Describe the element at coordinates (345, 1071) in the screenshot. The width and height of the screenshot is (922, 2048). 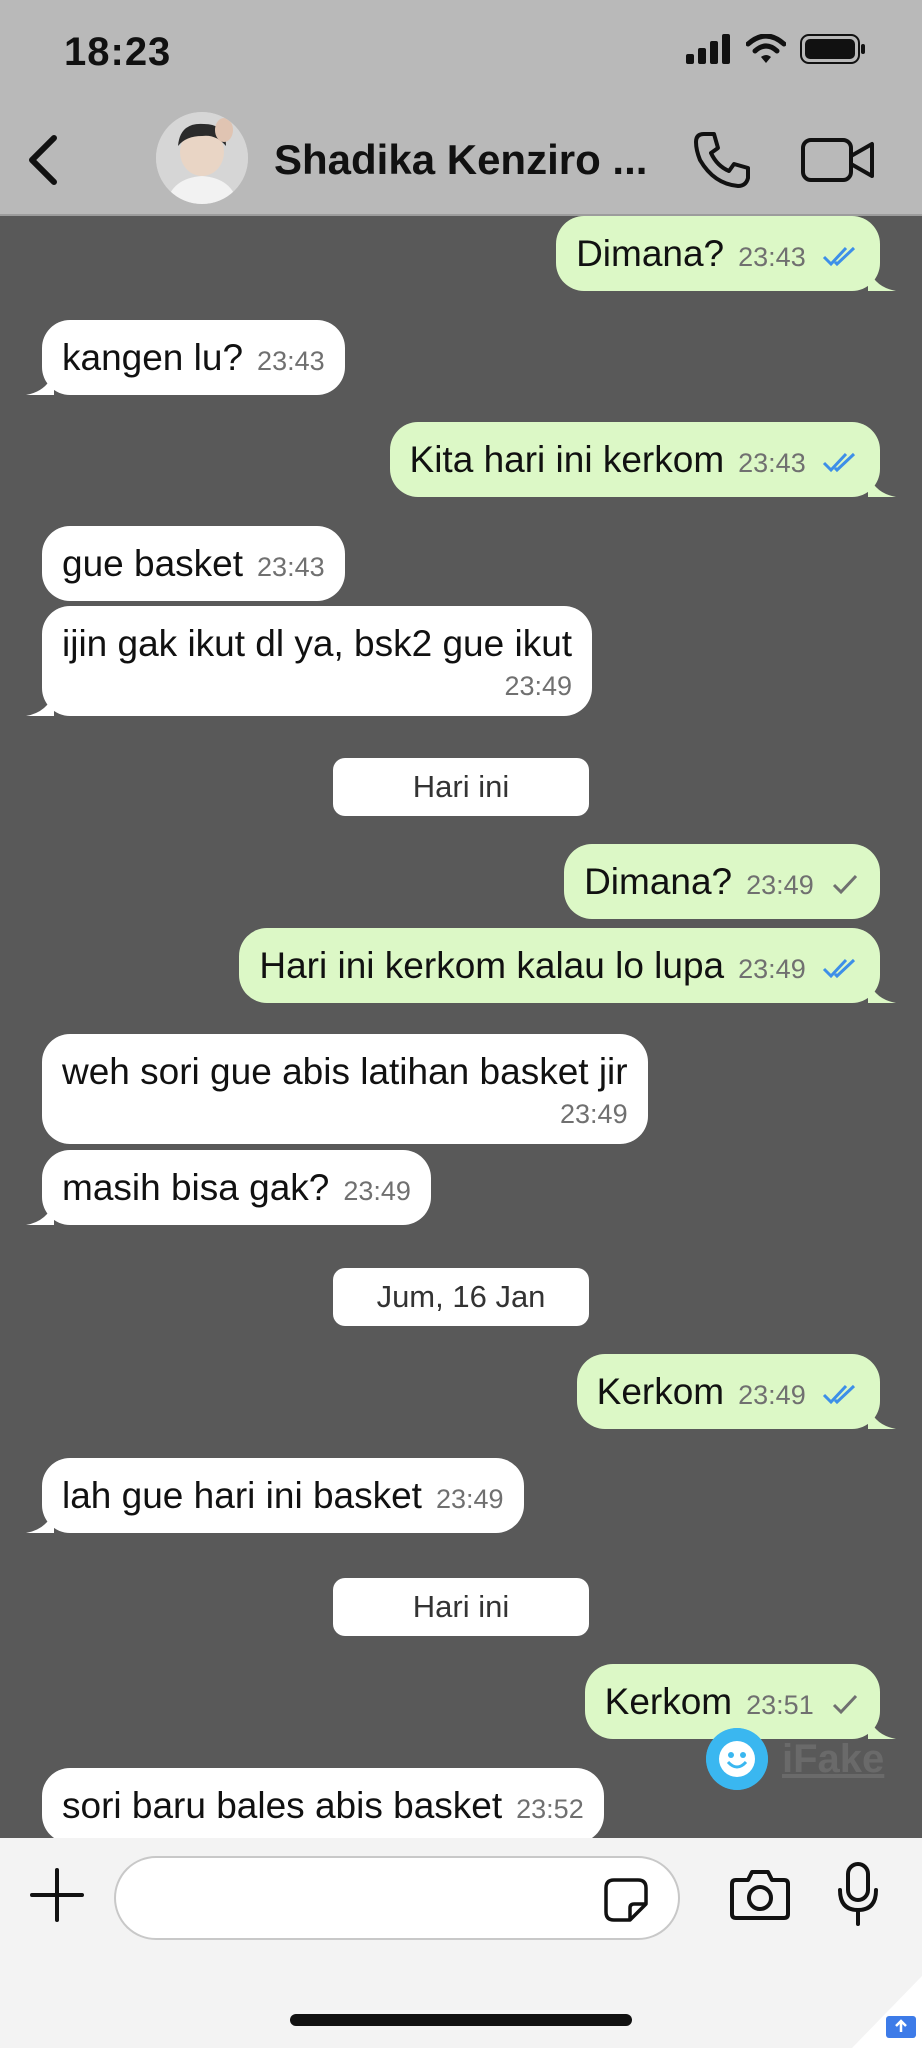
I see `message-text: weh sori gue abis latihan basket jir` at that location.